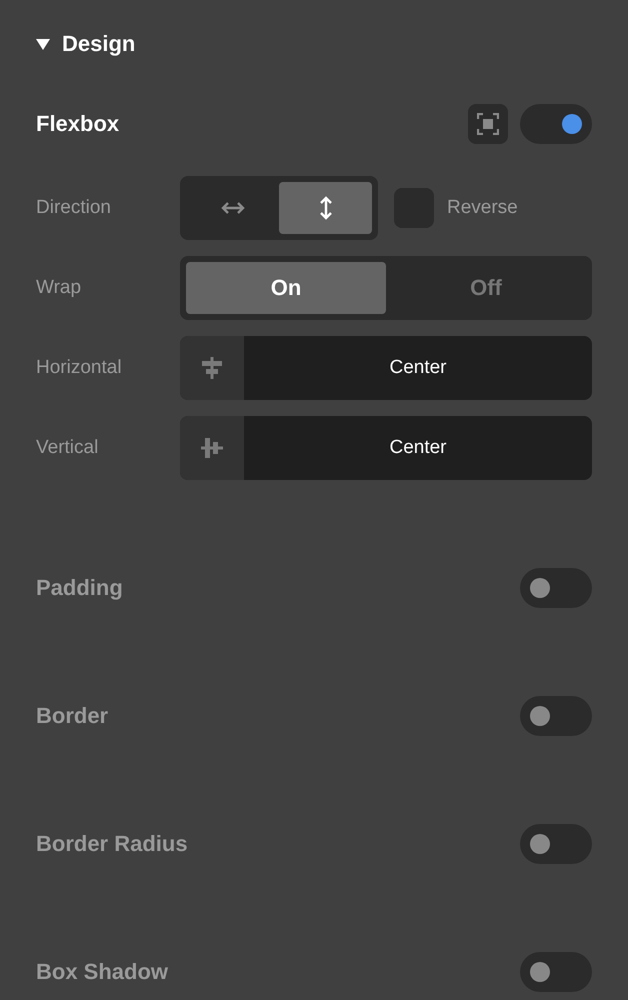 The image size is (628, 1000). What do you see at coordinates (232, 208) in the screenshot?
I see `horizontal-arrow-icon` at bounding box center [232, 208].